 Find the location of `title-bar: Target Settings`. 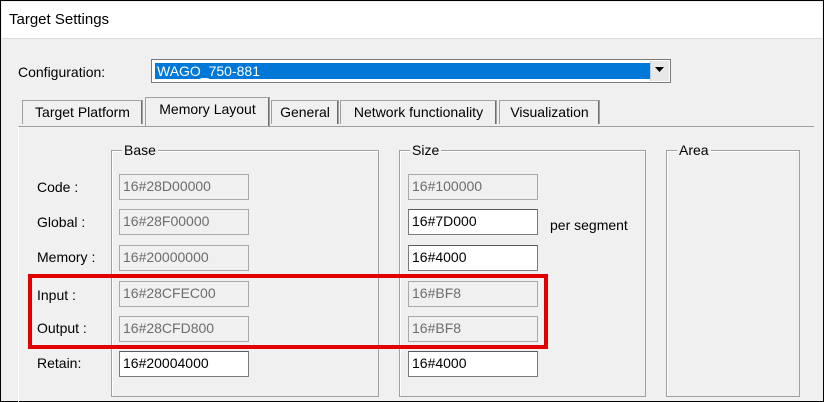

title-bar: Target Settings is located at coordinates (412, 20).